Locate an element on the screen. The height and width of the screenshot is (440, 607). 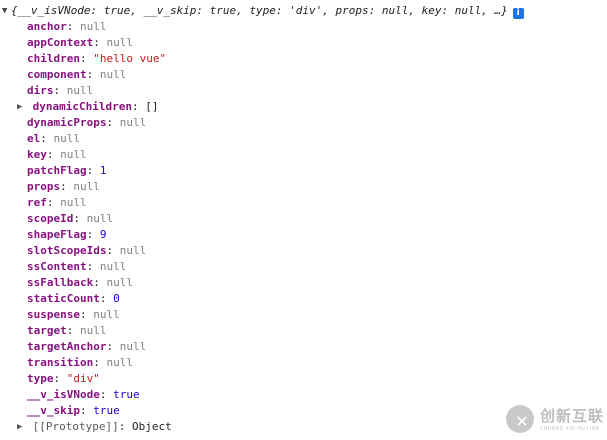
property-key: type is located at coordinates (40, 378).